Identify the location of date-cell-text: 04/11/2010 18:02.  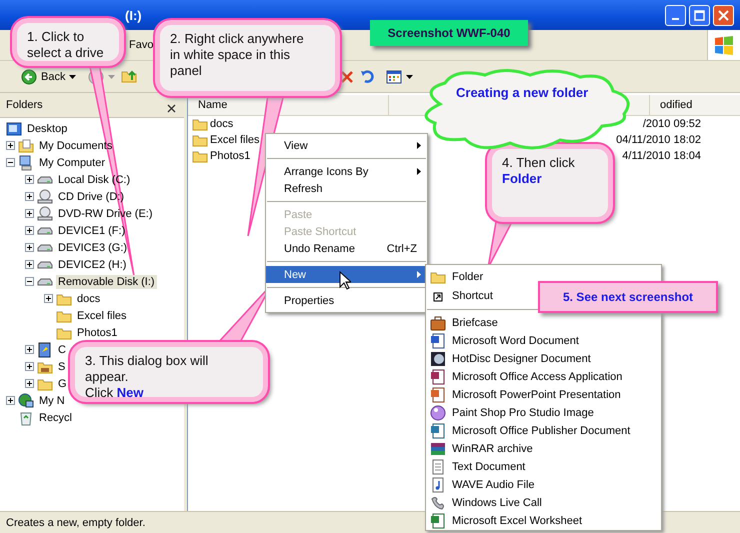
(658, 140).